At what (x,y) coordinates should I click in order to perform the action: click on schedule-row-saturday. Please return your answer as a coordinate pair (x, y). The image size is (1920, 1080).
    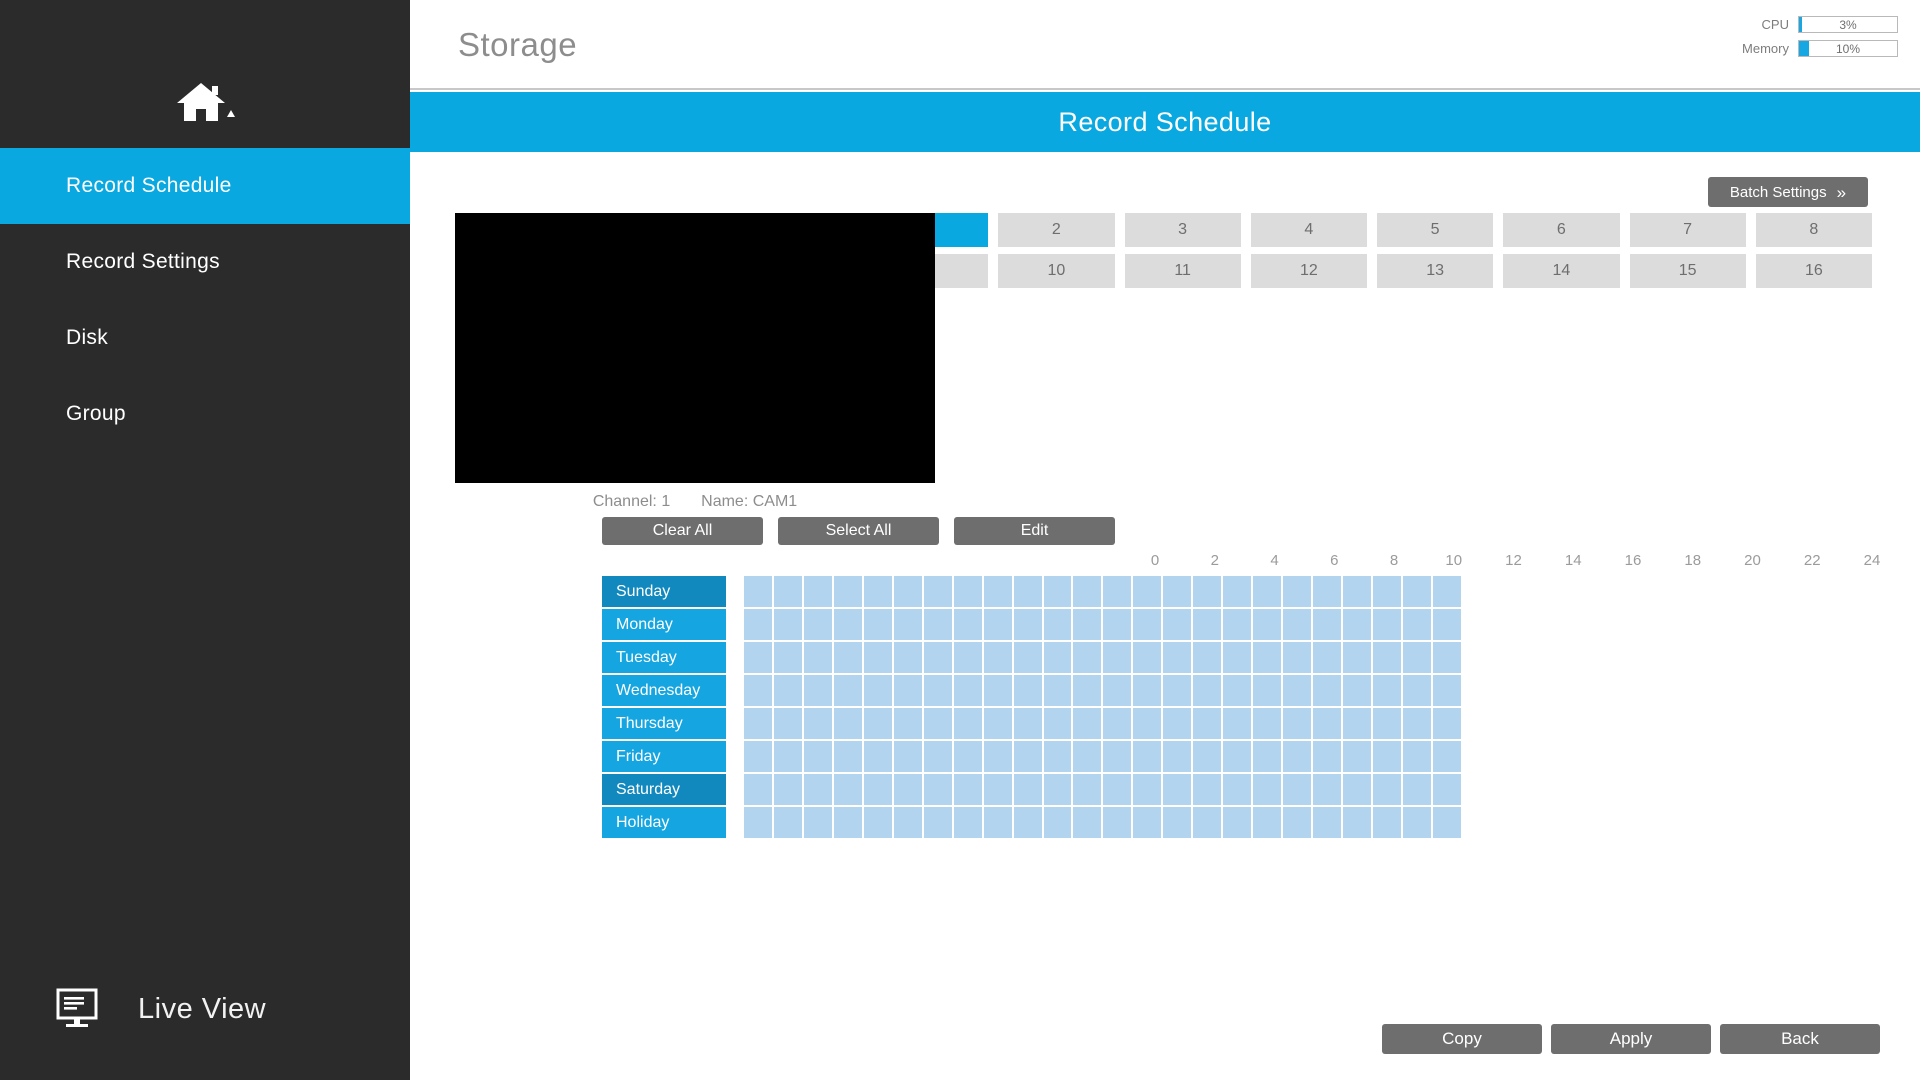
    Looking at the image, I should click on (1102, 789).